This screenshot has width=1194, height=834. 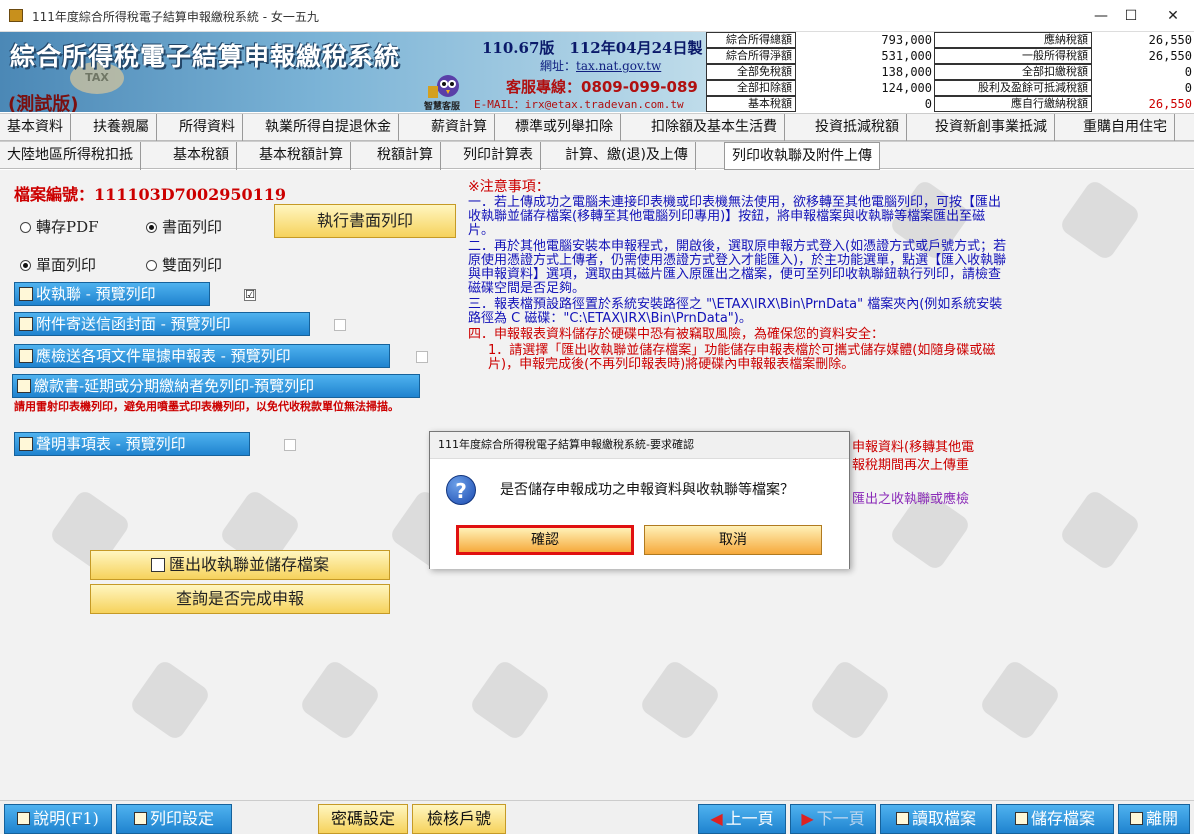 What do you see at coordinates (742, 819) in the screenshot?
I see `prev-page-button: ◀ 上一頁` at bounding box center [742, 819].